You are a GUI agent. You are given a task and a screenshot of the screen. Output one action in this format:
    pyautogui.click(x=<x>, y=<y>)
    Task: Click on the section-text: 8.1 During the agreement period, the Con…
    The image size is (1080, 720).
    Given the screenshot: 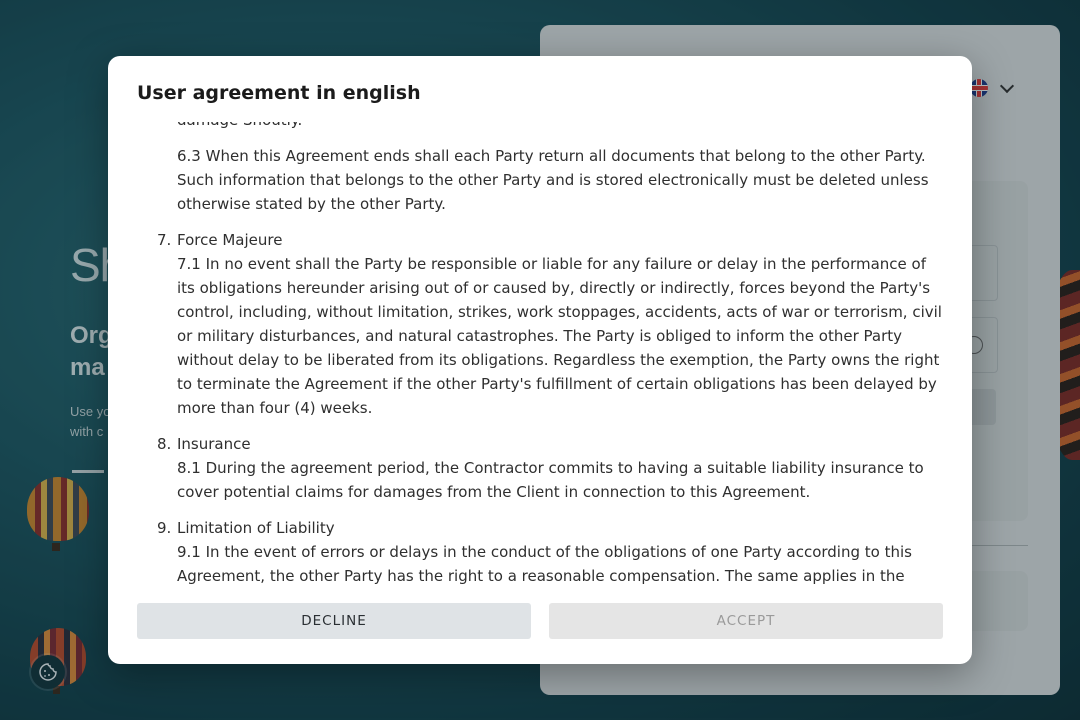 What is the action you would take?
    pyautogui.click(x=550, y=480)
    